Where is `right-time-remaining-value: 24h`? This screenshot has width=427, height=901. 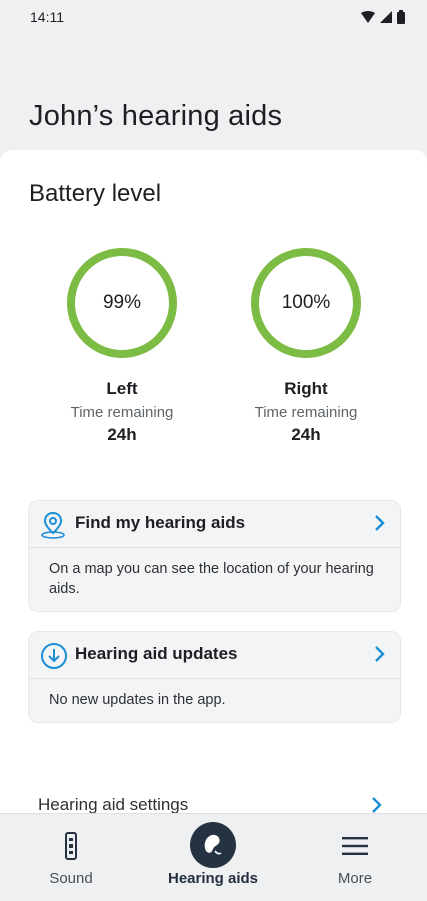 right-time-remaining-value: 24h is located at coordinates (306, 434).